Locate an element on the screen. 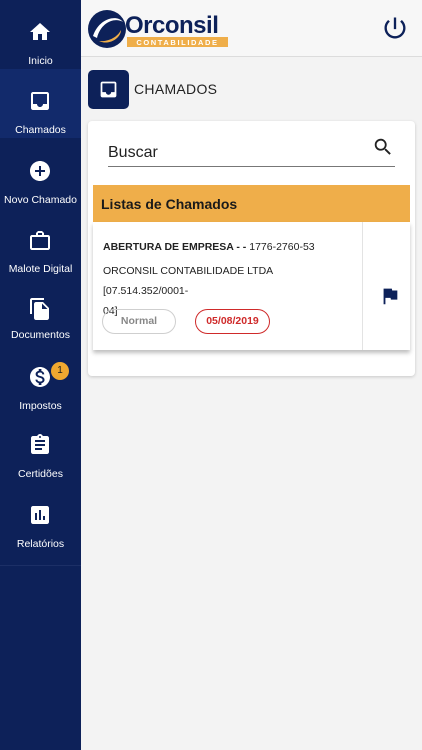  ticket-title-line: ABERTURA DE EMPRESA - - 1776-2760-53 is located at coordinates (209, 247).